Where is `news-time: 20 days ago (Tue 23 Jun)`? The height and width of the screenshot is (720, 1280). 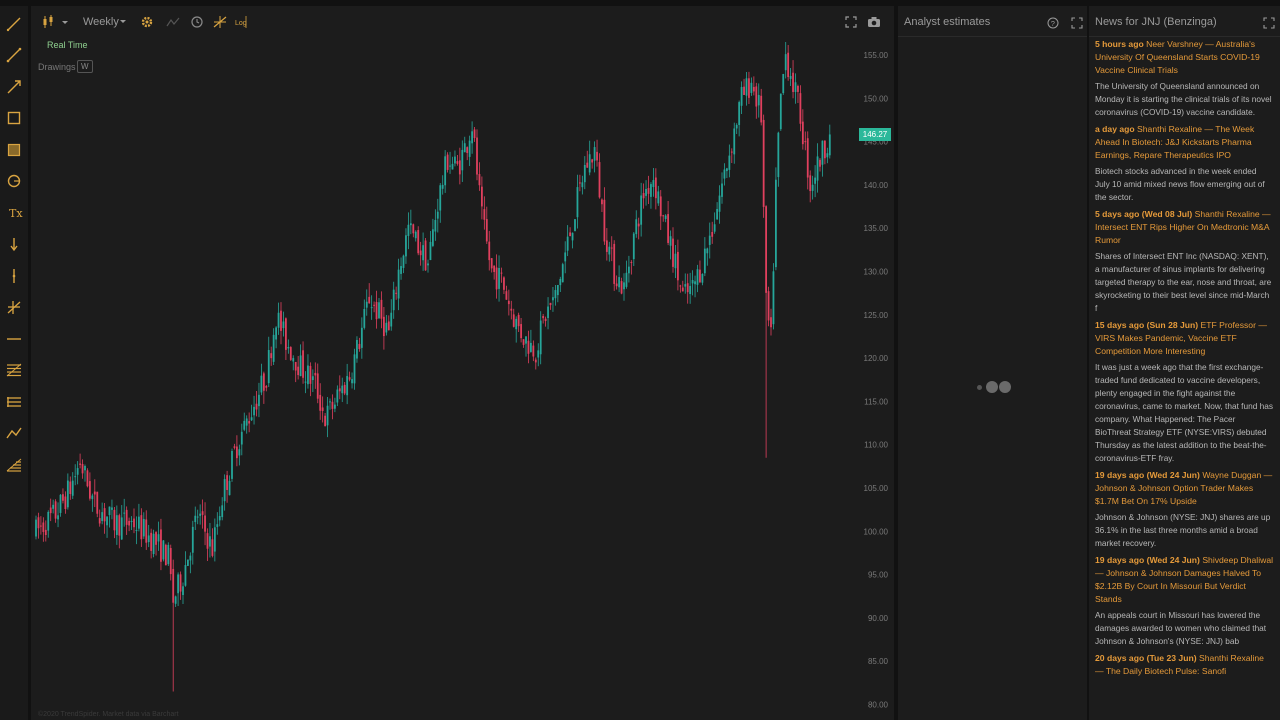
news-time: 20 days ago (Tue 23 Jun) is located at coordinates (1146, 658).